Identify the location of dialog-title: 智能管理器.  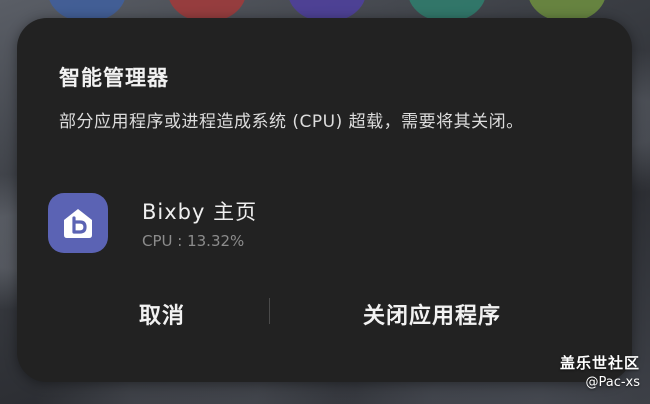
(114, 78).